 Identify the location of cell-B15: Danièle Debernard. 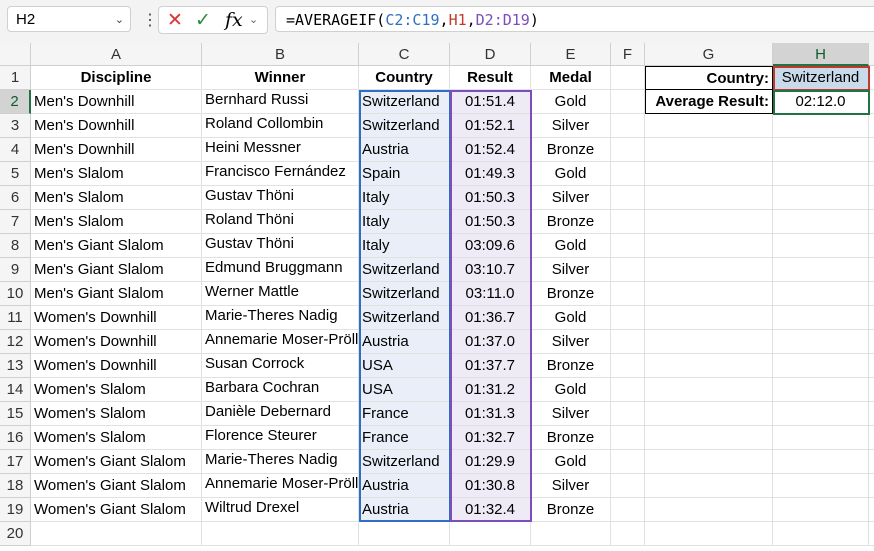
(280, 414).